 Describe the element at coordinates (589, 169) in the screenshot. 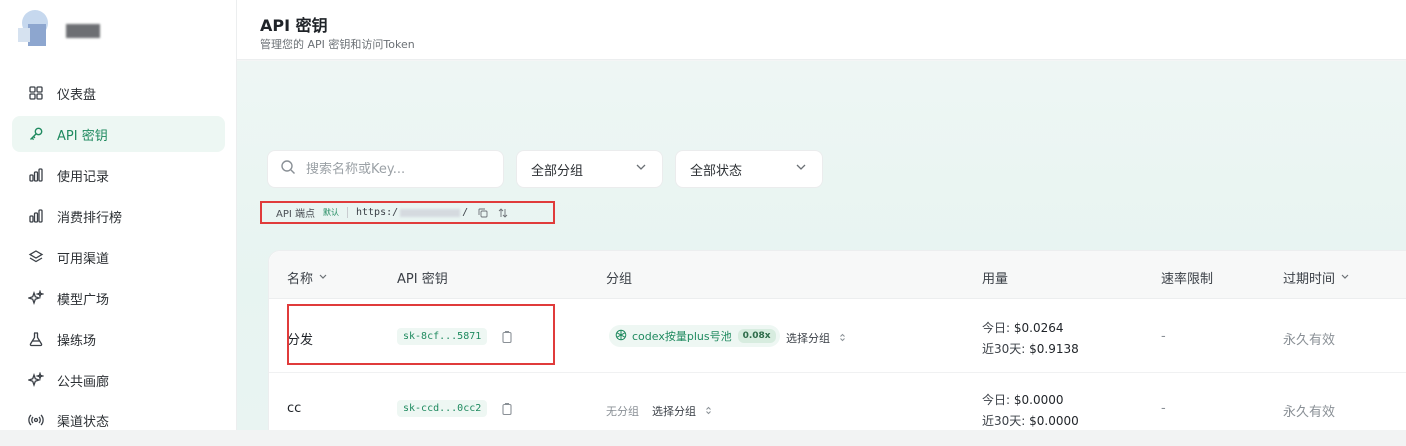

I see `group-filter-select: 全部分组` at that location.